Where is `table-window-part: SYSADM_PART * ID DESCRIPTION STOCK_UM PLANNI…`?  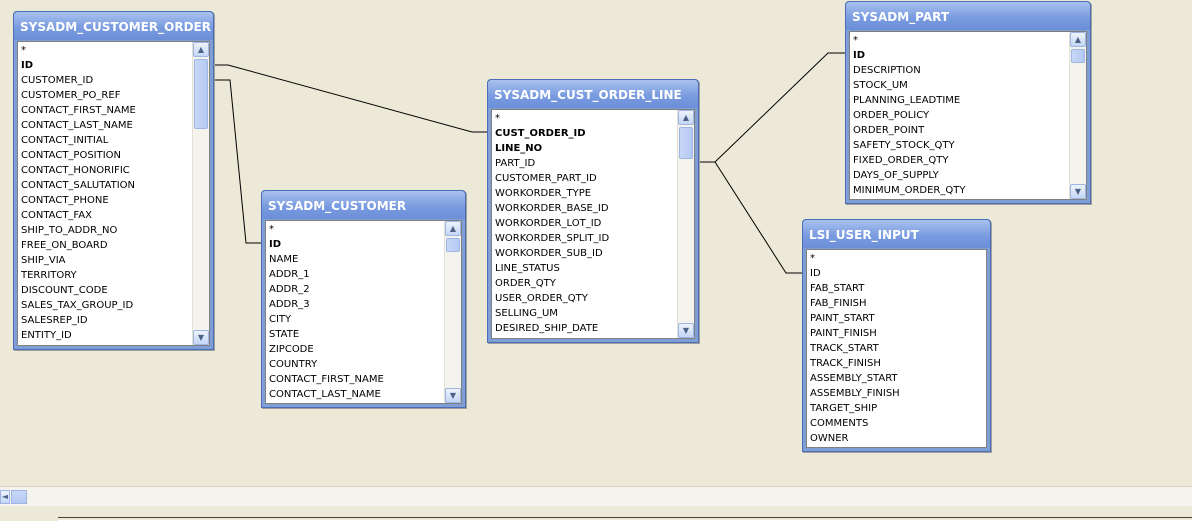 table-window-part: SYSADM_PART * ID DESCRIPTION STOCK_UM PLANNI… is located at coordinates (968, 102).